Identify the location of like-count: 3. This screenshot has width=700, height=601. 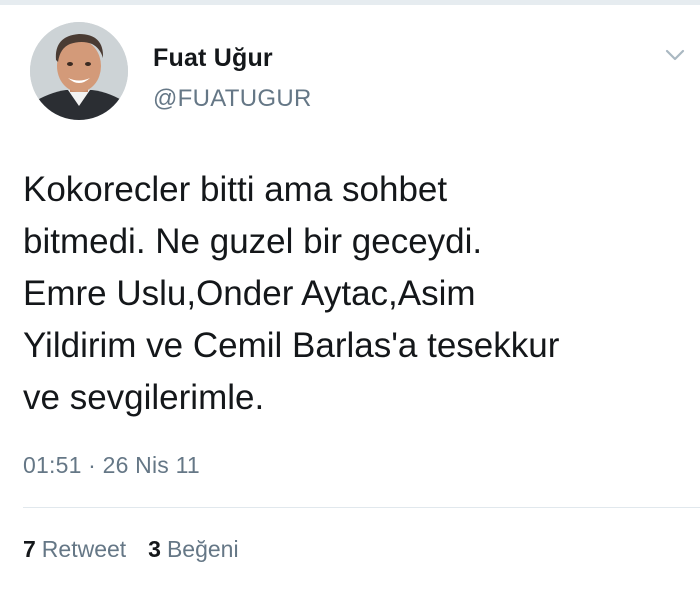
(154, 549).